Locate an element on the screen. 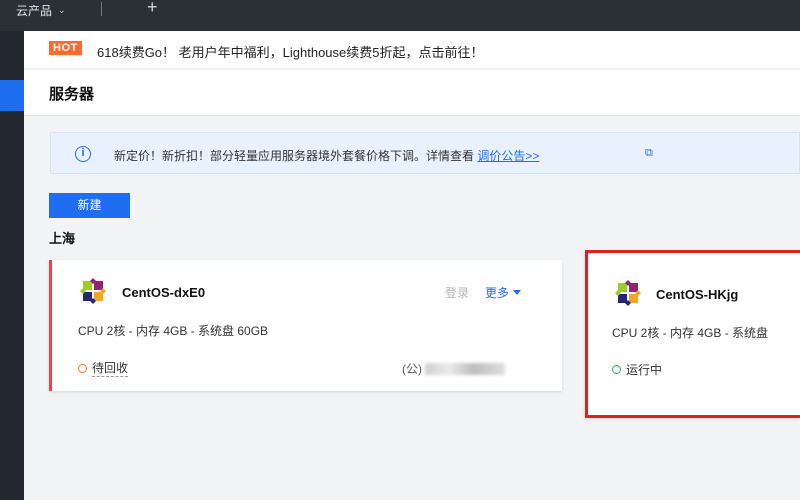 Image resolution: width=800 pixels, height=500 pixels. info-icon: i is located at coordinates (83, 154).